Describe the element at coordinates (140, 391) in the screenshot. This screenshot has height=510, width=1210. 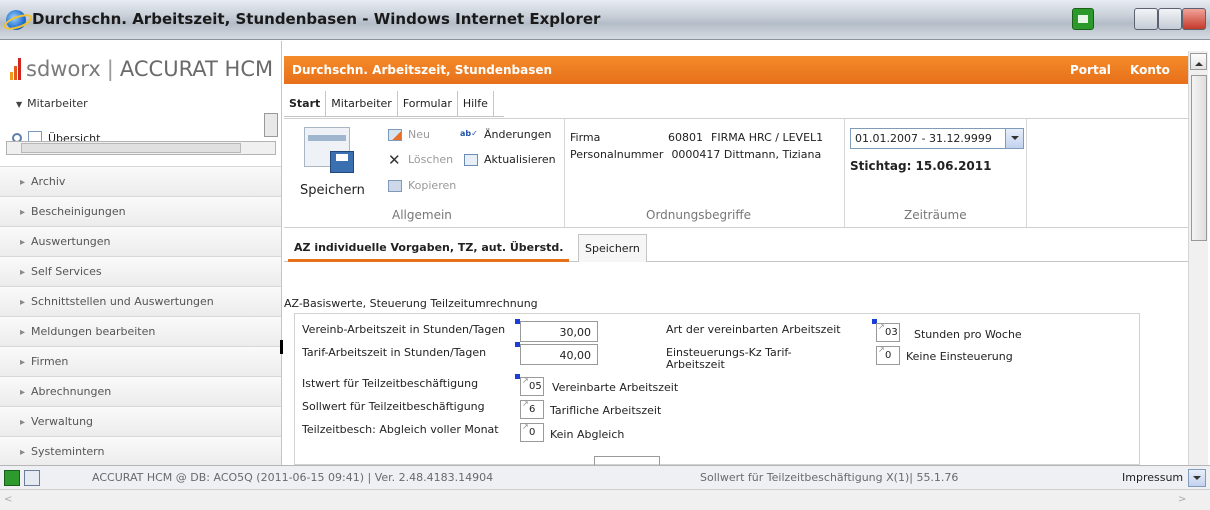
I see `sidebar-item-abrechnungen: Abrechnungen` at that location.